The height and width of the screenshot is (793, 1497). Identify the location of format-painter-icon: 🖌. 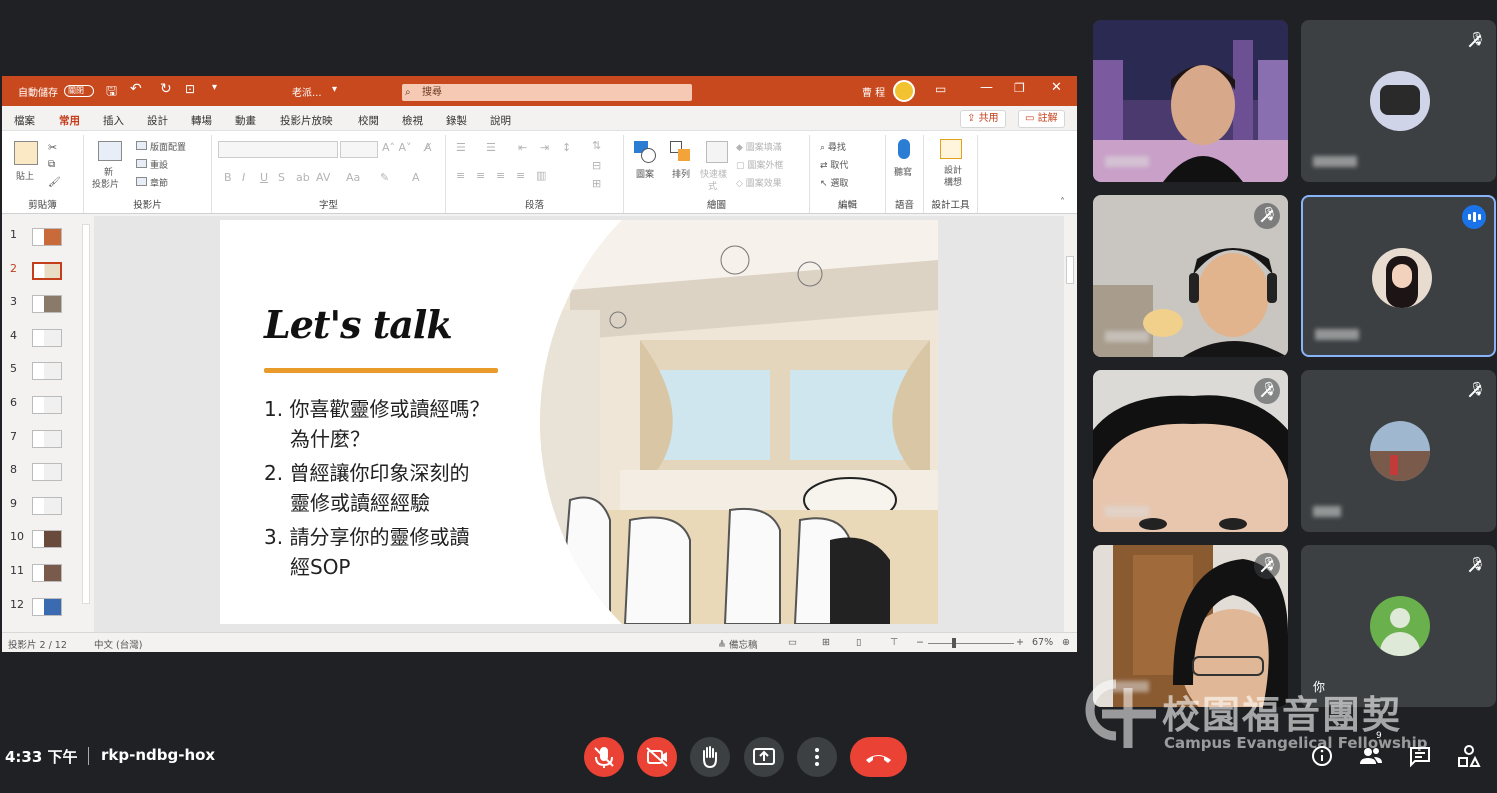
(54, 182).